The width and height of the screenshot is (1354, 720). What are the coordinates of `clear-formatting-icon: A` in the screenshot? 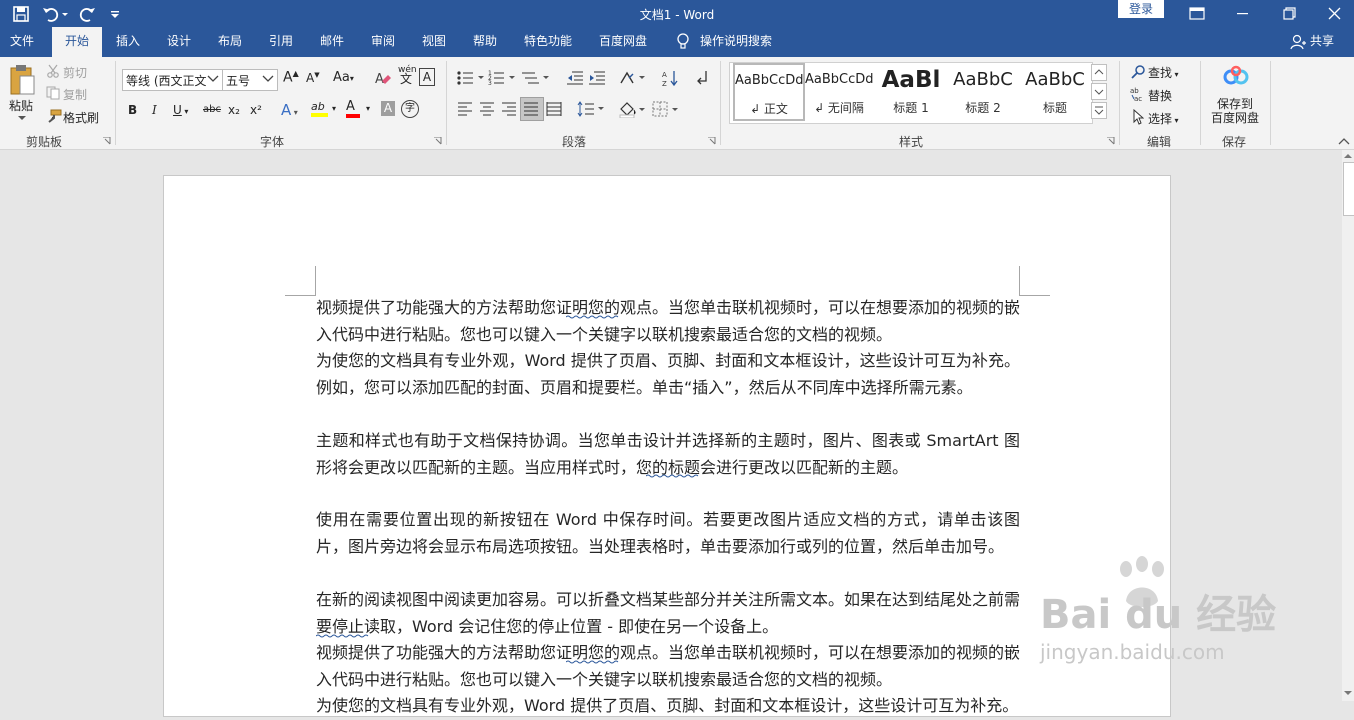 It's located at (383, 78).